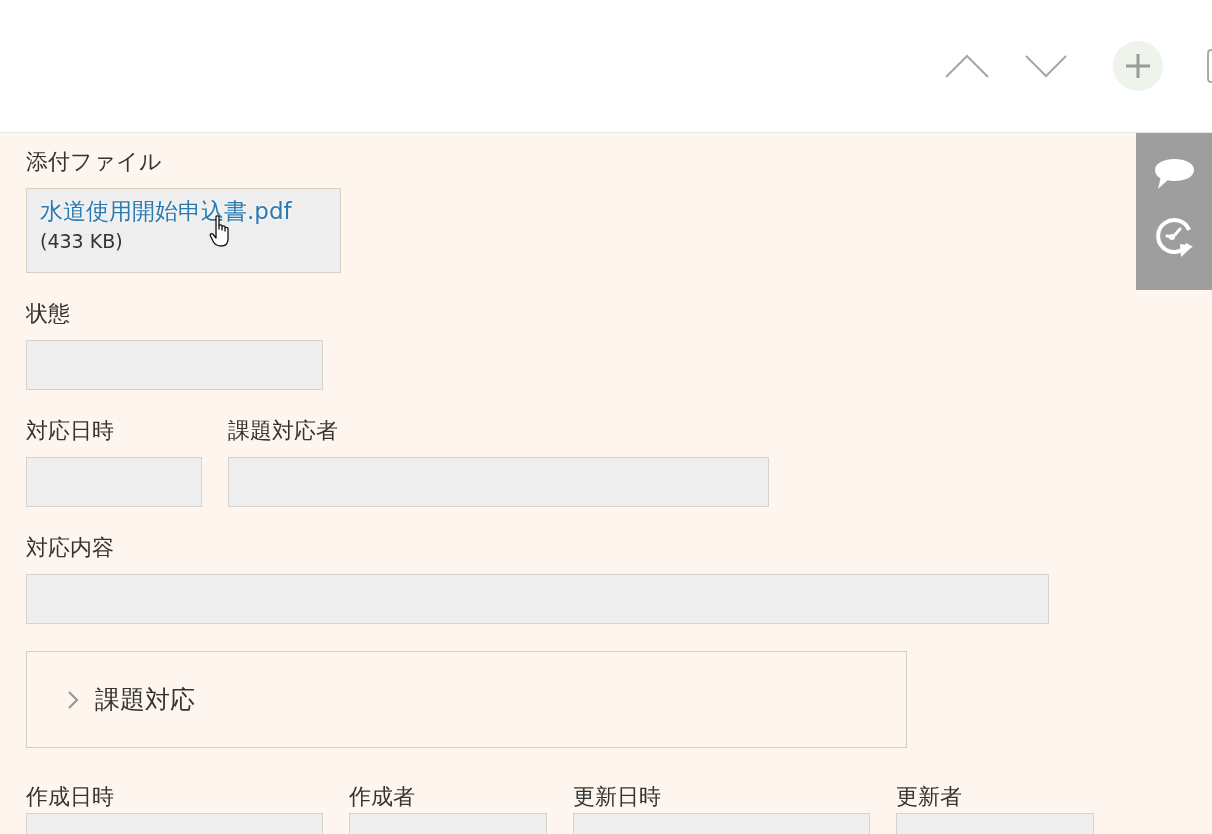 This screenshot has width=1212, height=834. I want to click on field-label: 作成日時, so click(70, 797).